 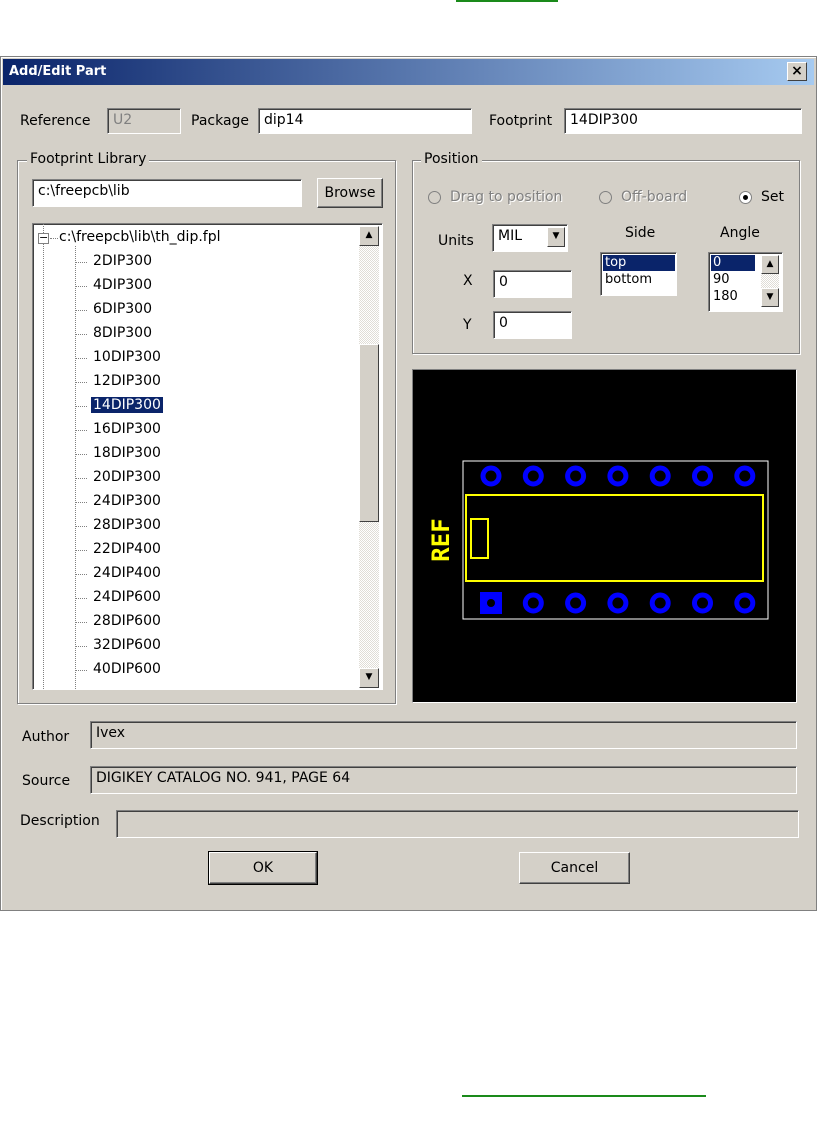 I want to click on scroll-thumb, so click(x=369, y=432).